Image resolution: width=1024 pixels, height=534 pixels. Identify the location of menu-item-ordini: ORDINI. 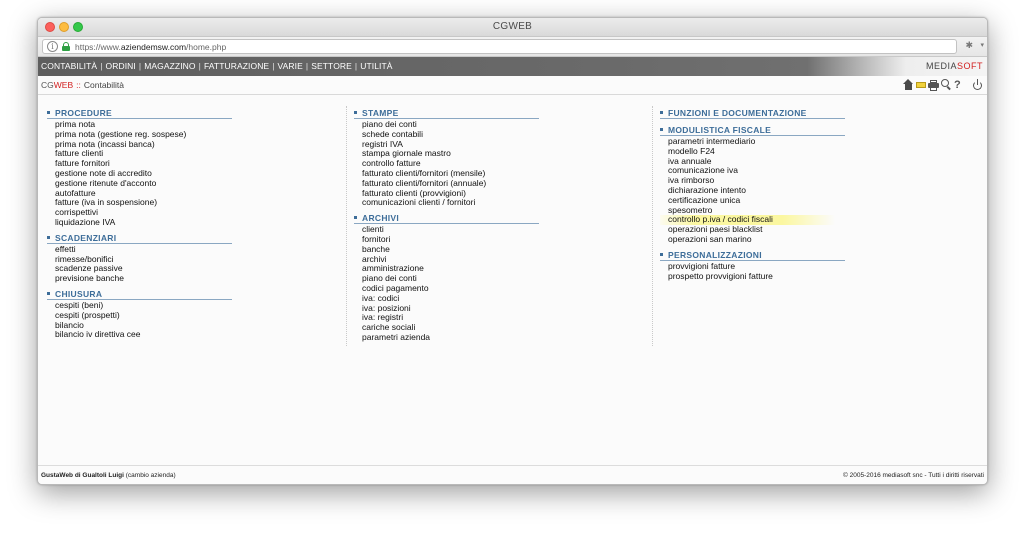
(121, 66).